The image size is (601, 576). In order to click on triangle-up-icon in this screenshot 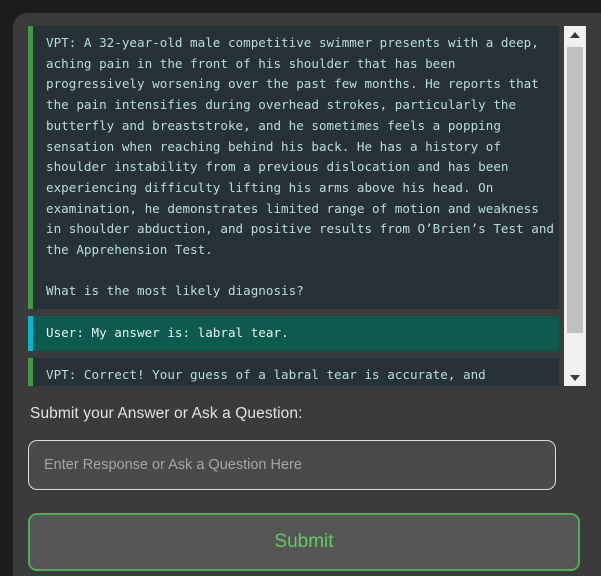, I will do `click(575, 34)`.